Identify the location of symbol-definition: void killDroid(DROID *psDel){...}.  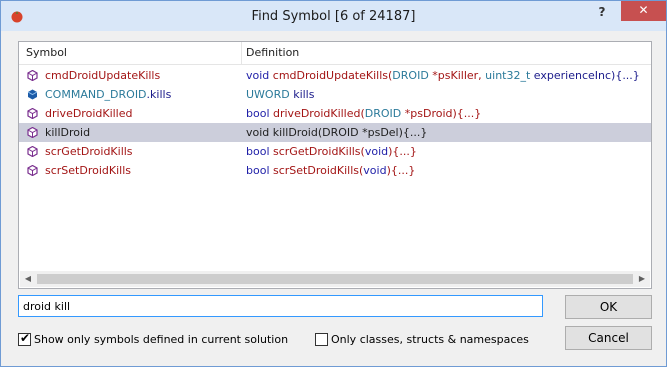
(337, 132).